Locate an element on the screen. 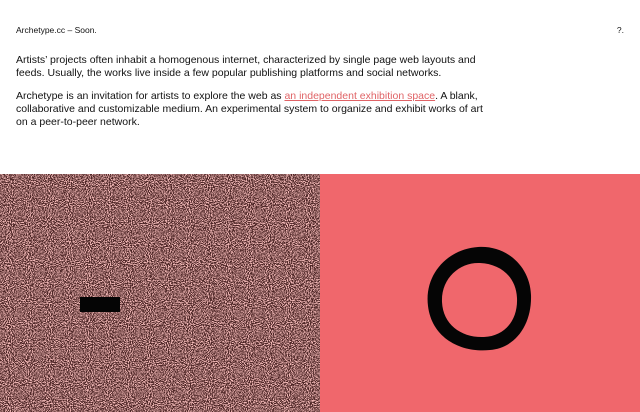 The width and height of the screenshot is (640, 412). black-bar-shape is located at coordinates (100, 304).